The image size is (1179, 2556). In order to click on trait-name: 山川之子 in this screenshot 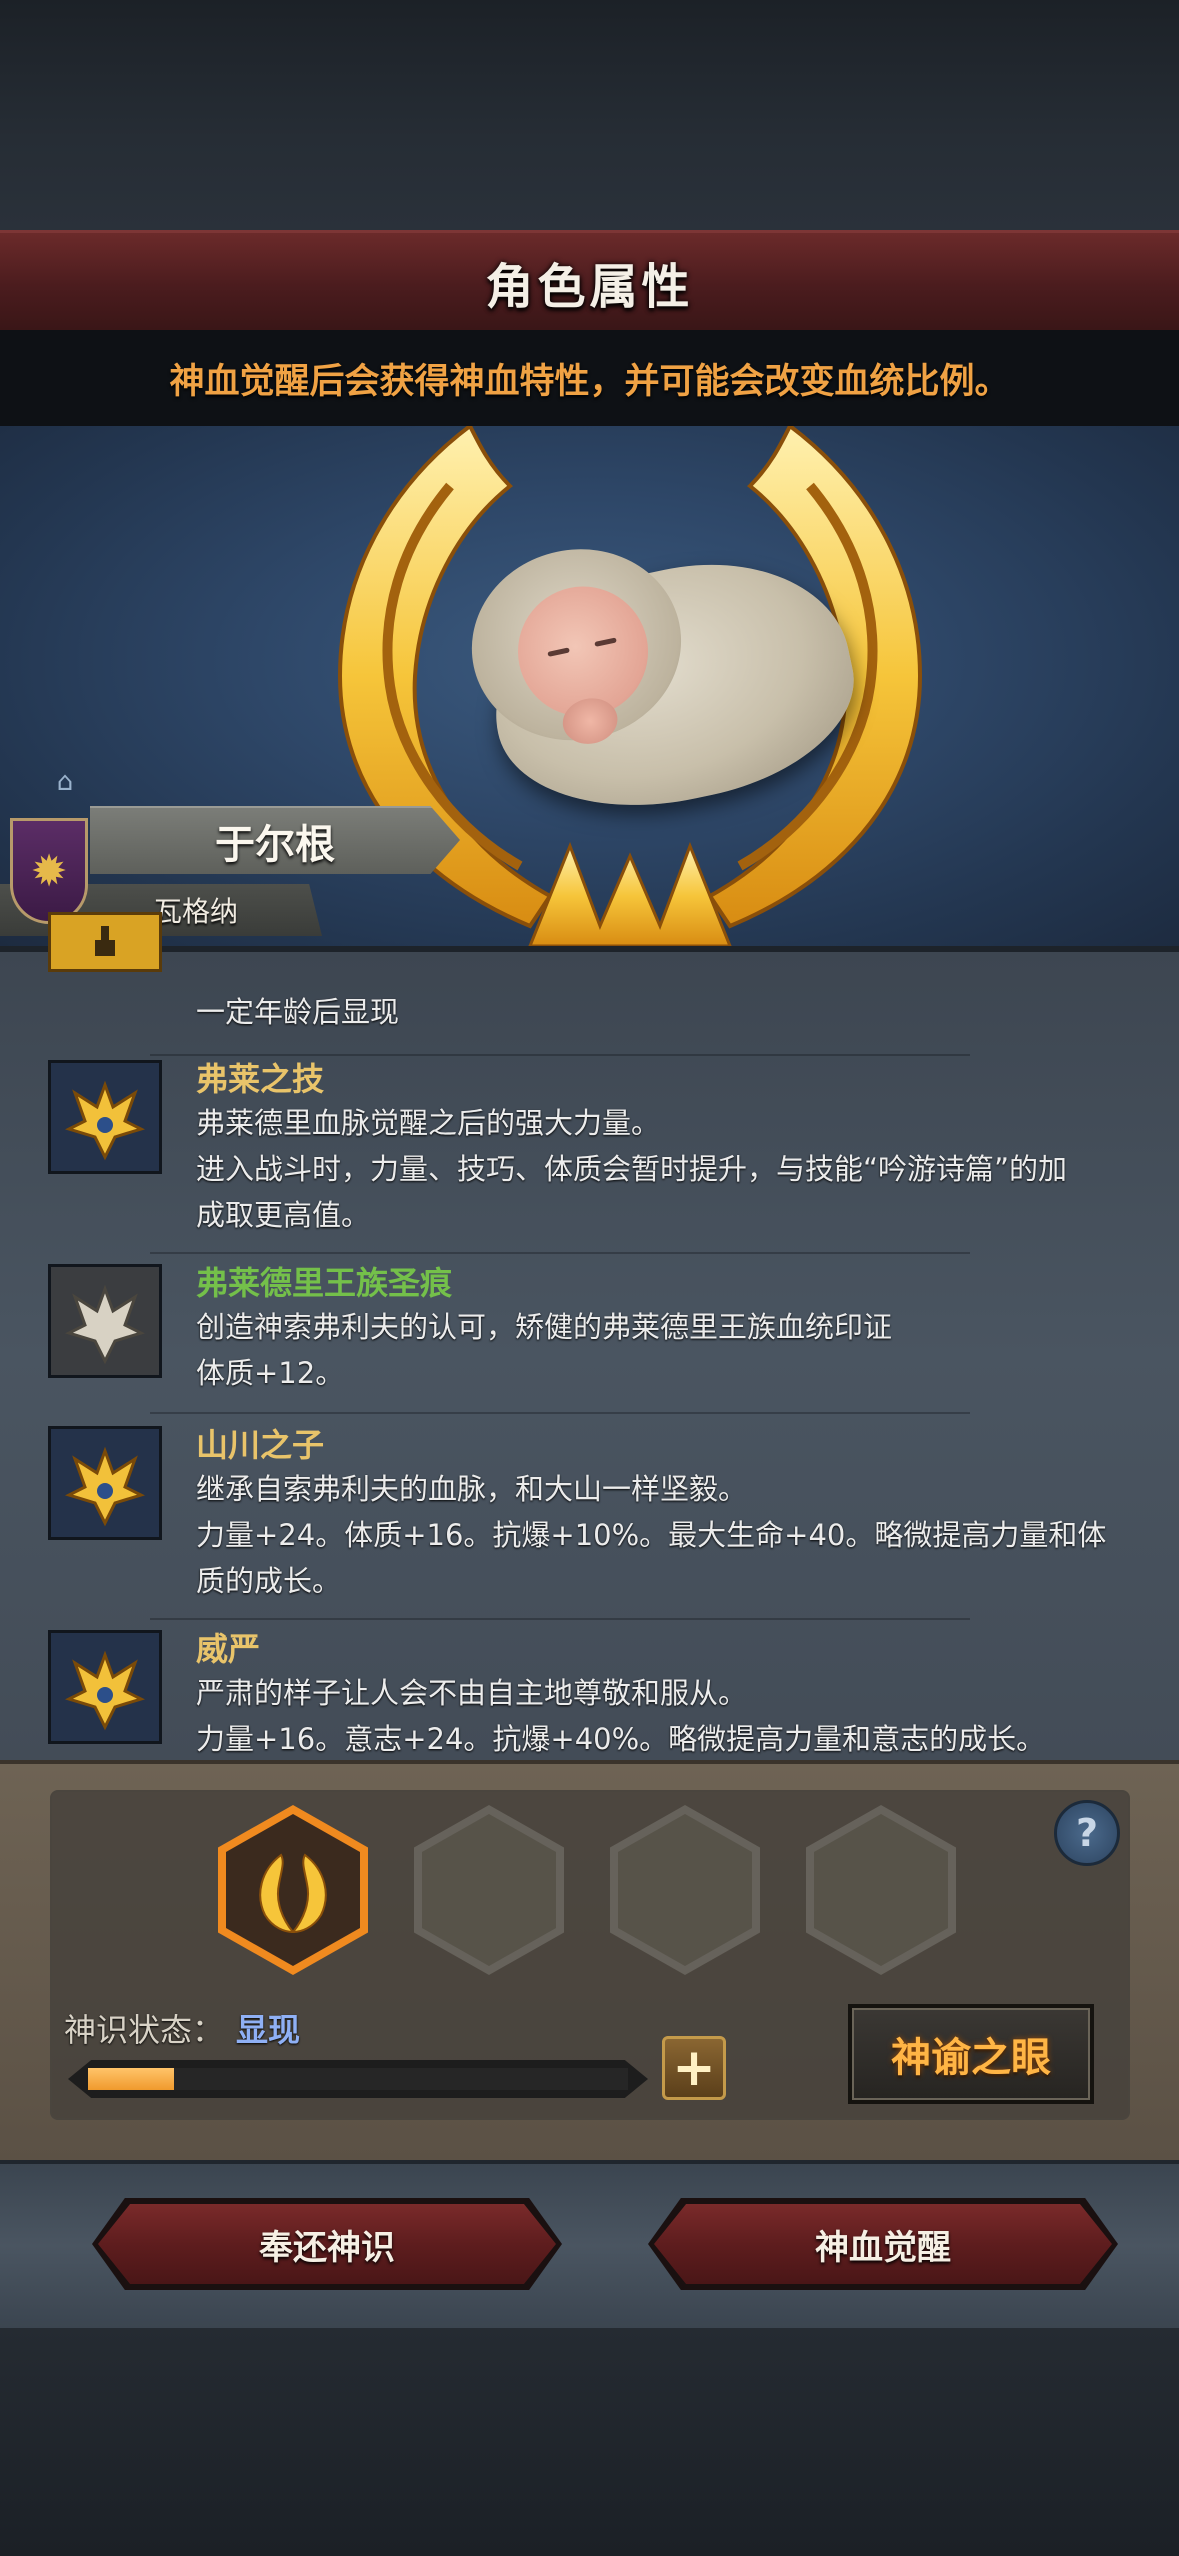, I will do `click(260, 1445)`.